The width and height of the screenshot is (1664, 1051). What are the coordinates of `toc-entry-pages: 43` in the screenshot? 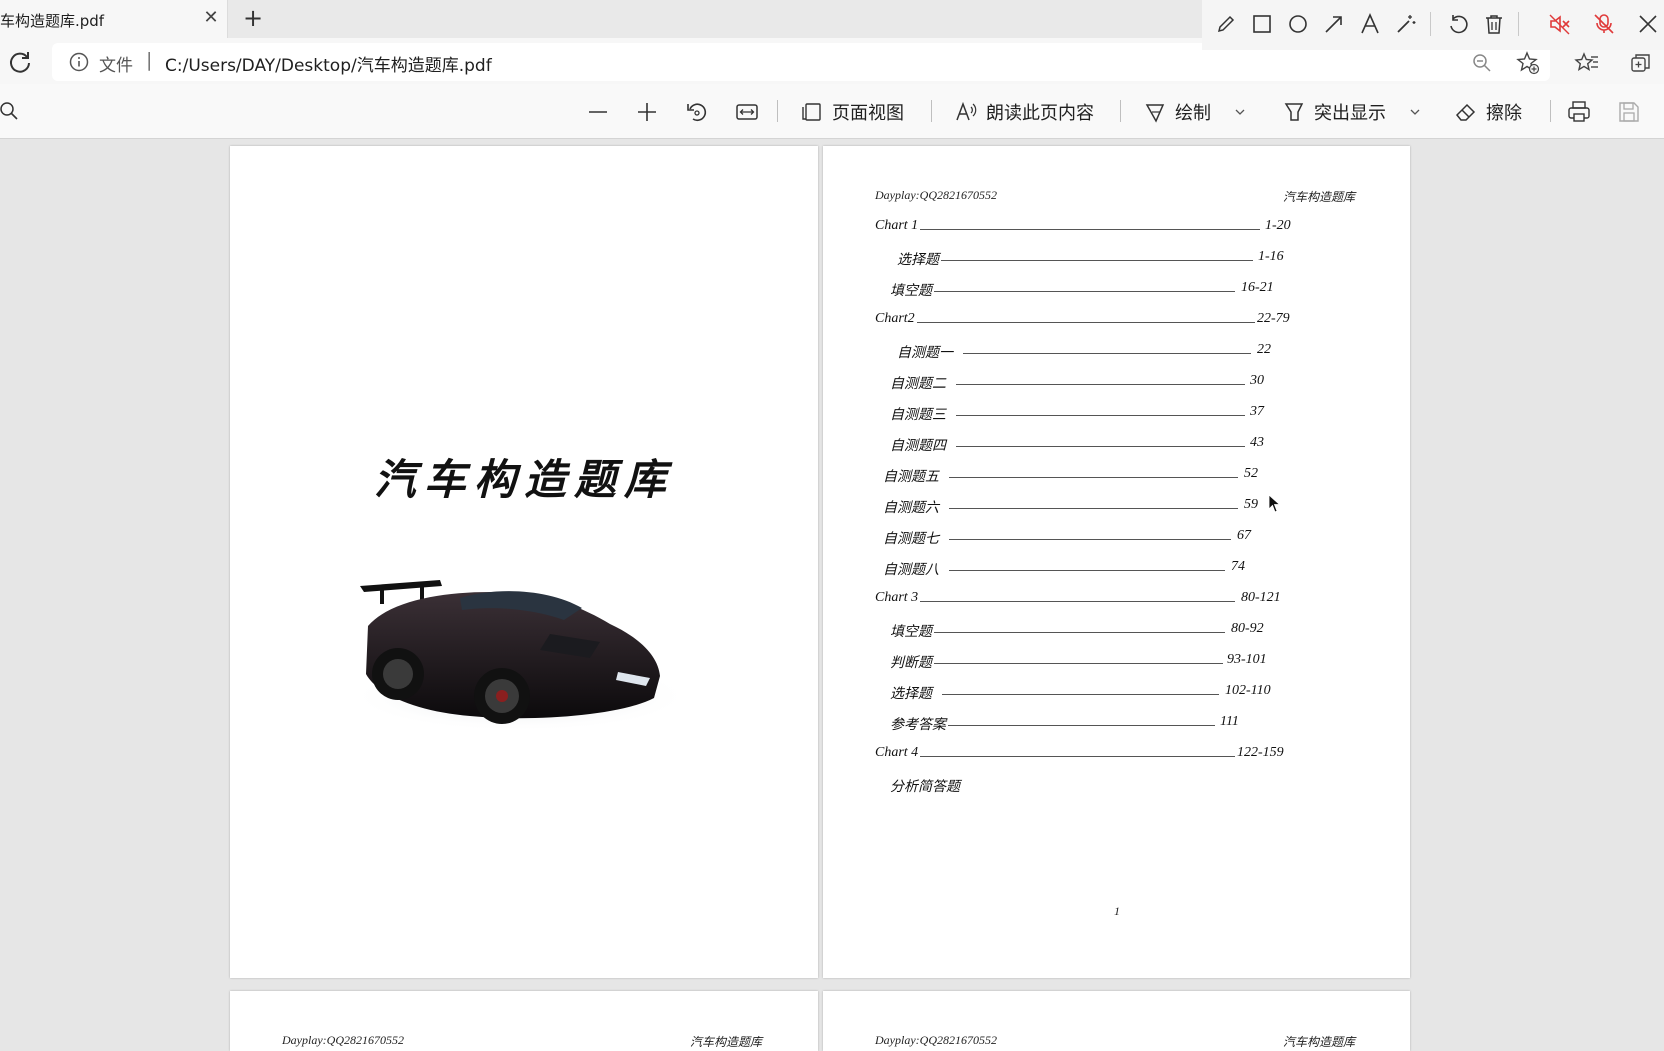 It's located at (1257, 442).